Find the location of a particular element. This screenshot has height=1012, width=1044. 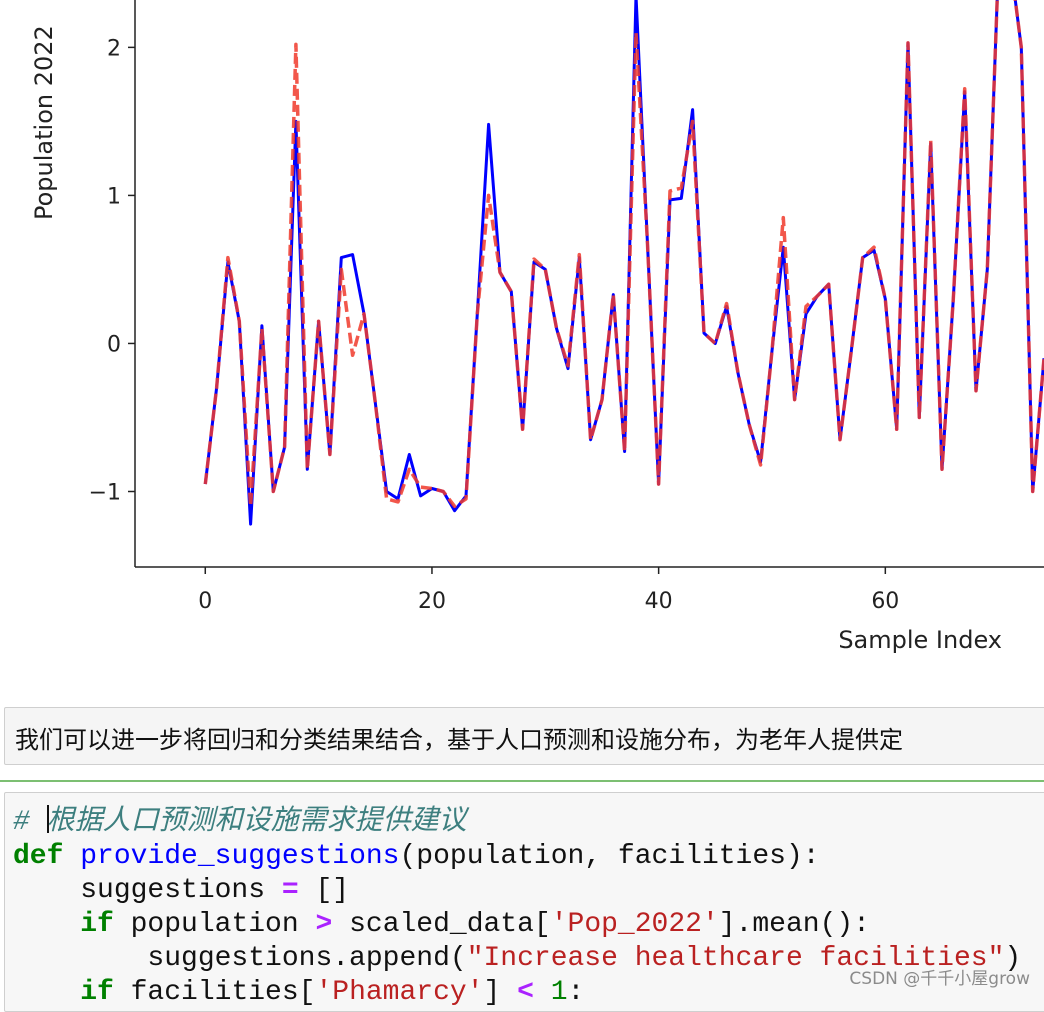

code-token-comment: # is located at coordinates (30, 822).